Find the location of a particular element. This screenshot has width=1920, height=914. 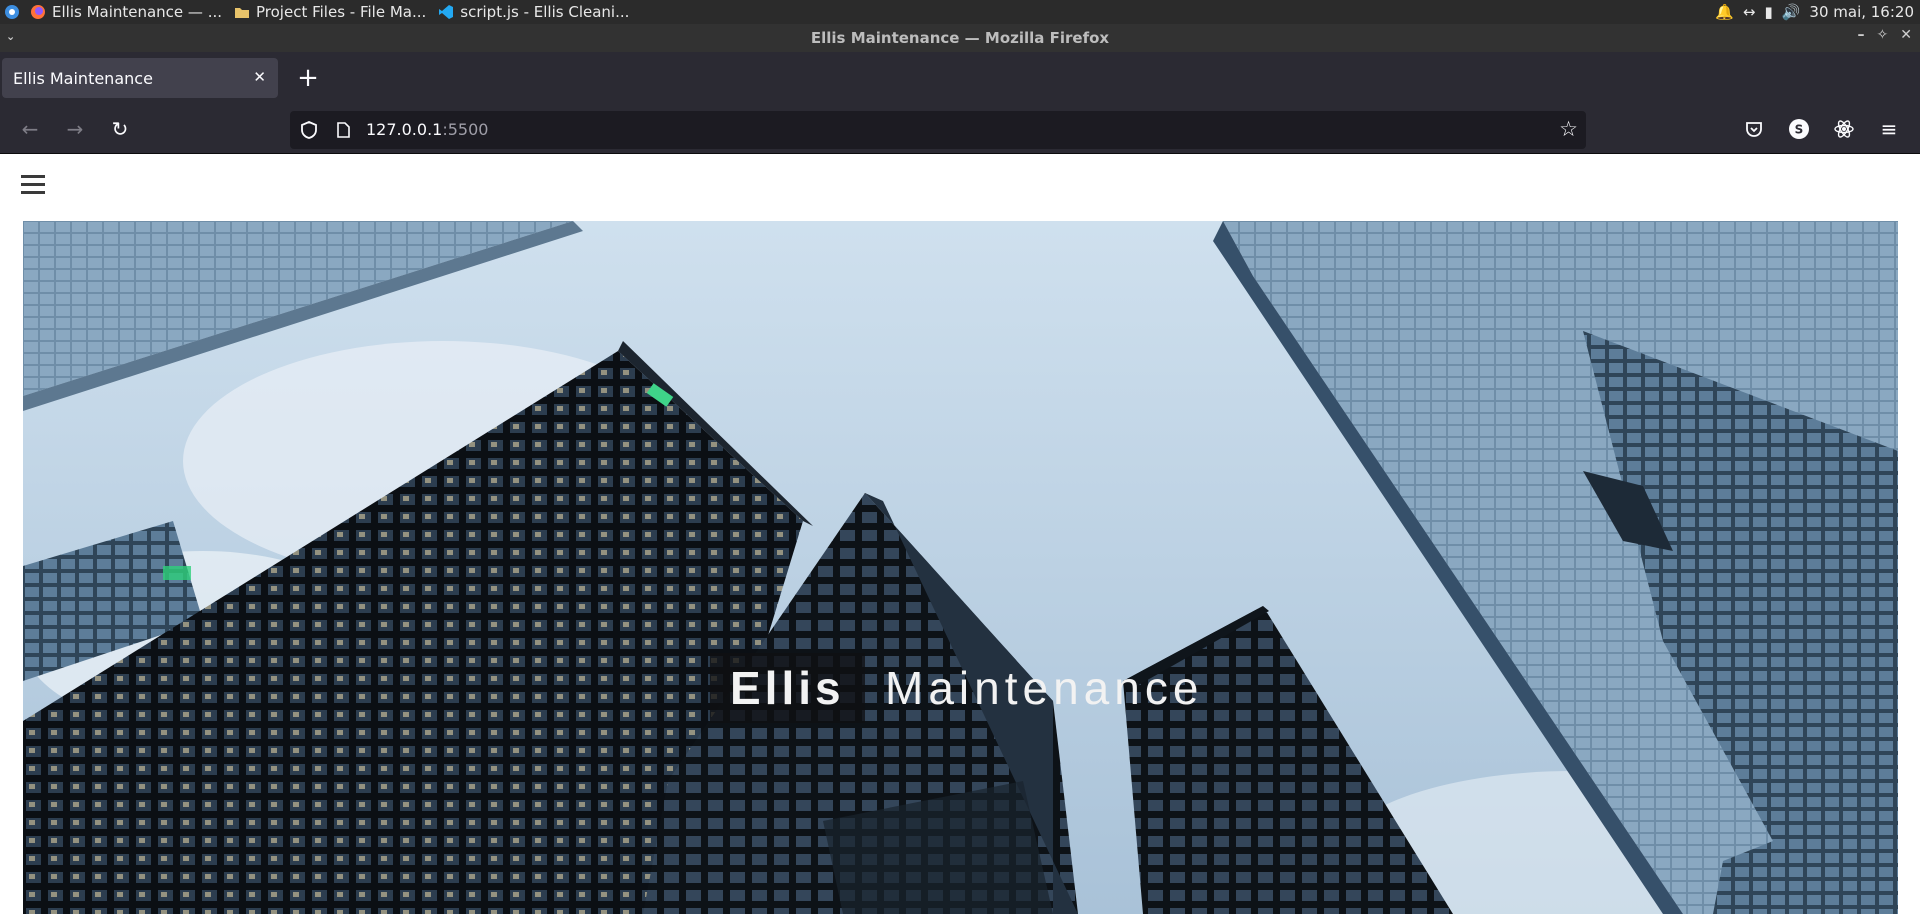

forward-button: → is located at coordinates (75, 129).